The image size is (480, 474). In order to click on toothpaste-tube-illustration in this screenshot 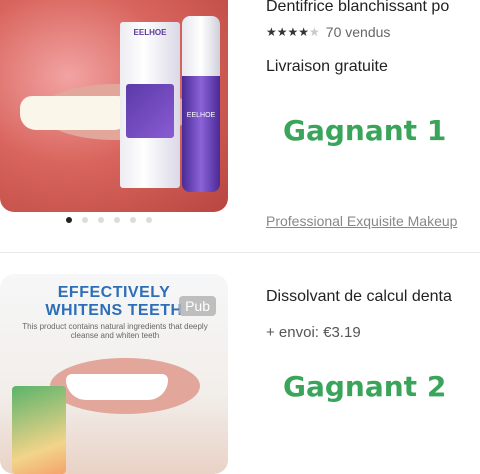, I will do `click(39, 430)`.